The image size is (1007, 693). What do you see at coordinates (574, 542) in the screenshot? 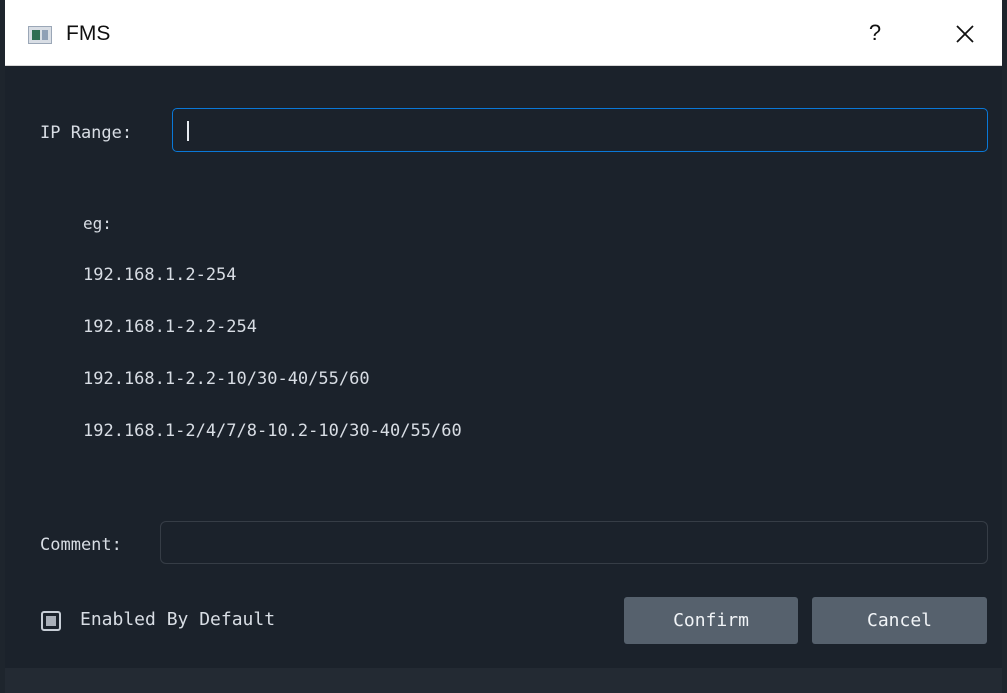
I see `comment-input` at bounding box center [574, 542].